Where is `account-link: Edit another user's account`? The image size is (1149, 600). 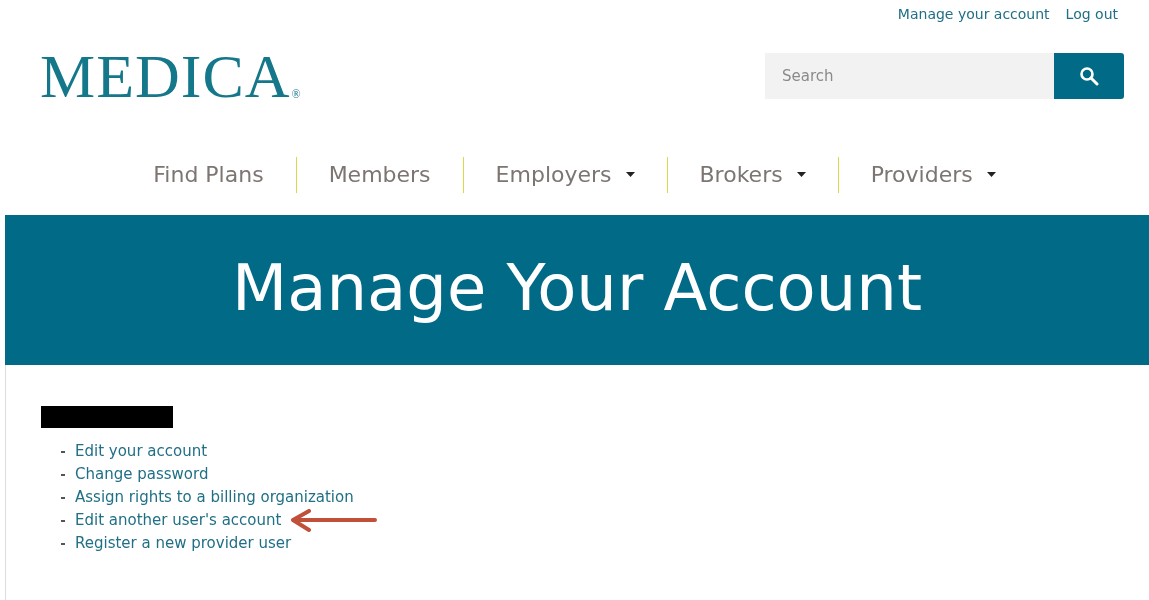 account-link: Edit another user's account is located at coordinates (178, 520).